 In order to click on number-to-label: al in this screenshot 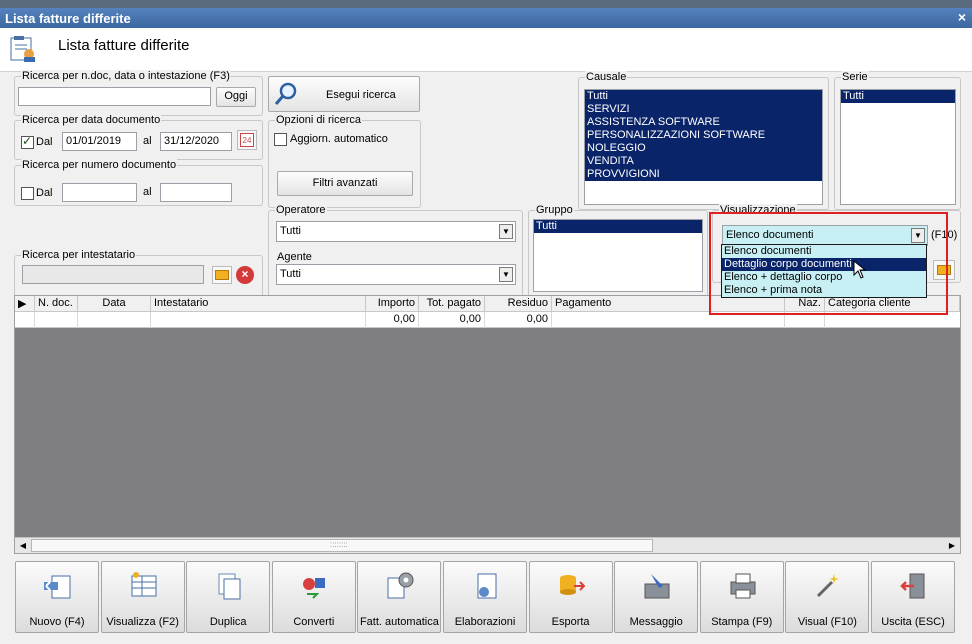, I will do `click(147, 192)`.